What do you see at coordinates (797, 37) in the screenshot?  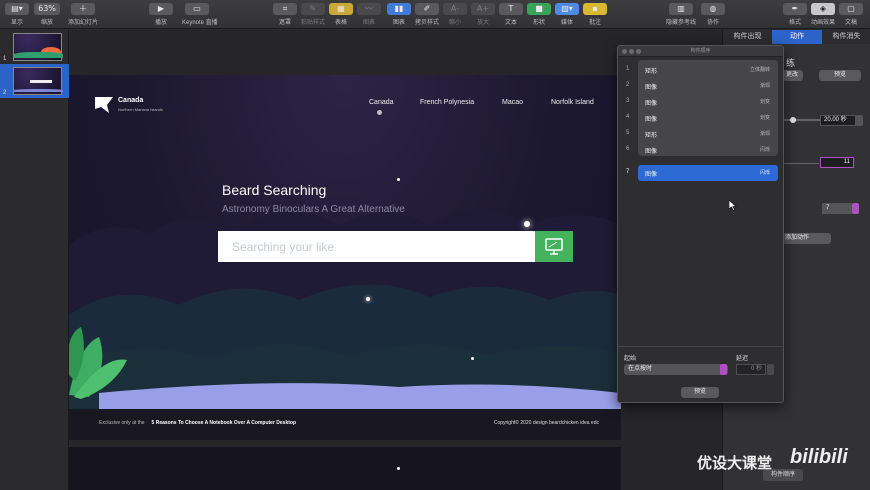 I see `tab-action: 动作` at bounding box center [797, 37].